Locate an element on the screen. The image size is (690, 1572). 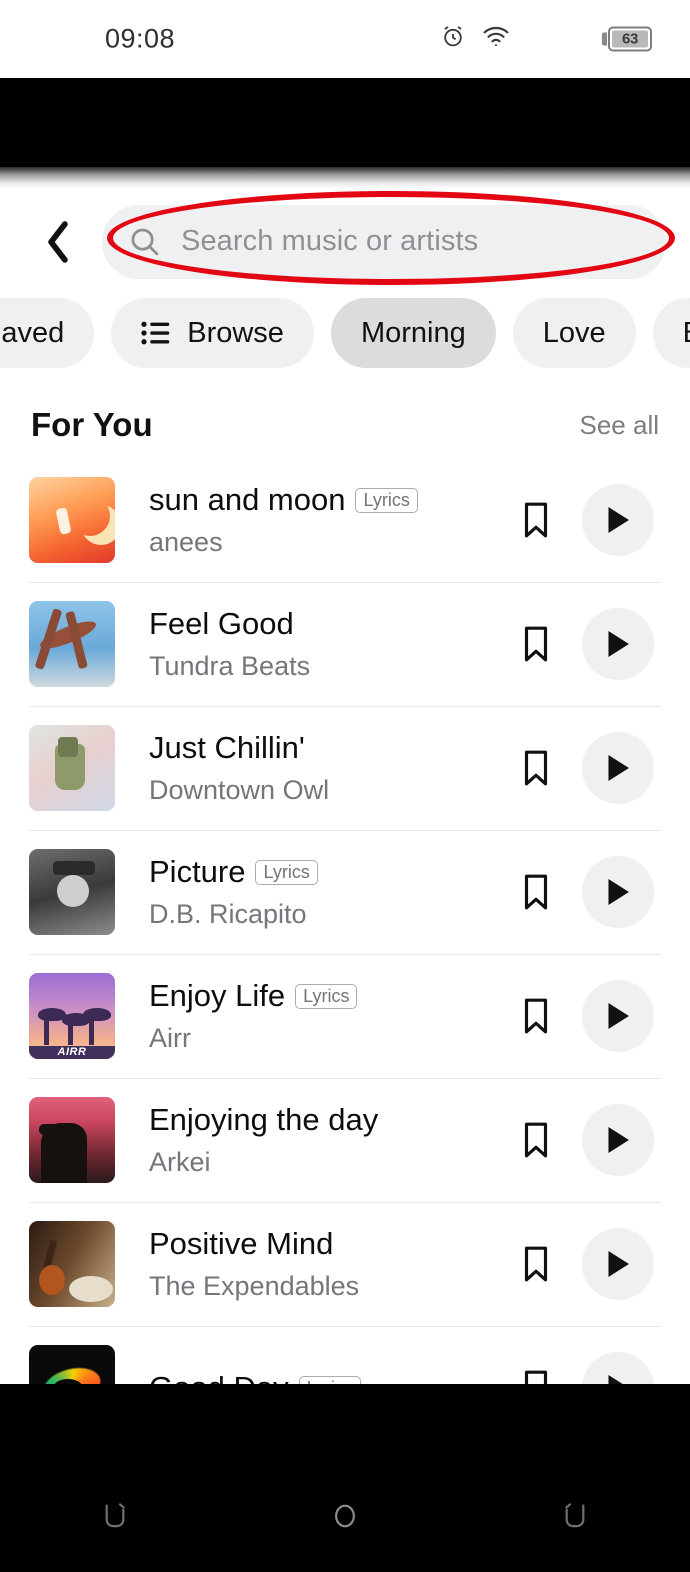
track-artist: Arkei is located at coordinates (180, 1162).